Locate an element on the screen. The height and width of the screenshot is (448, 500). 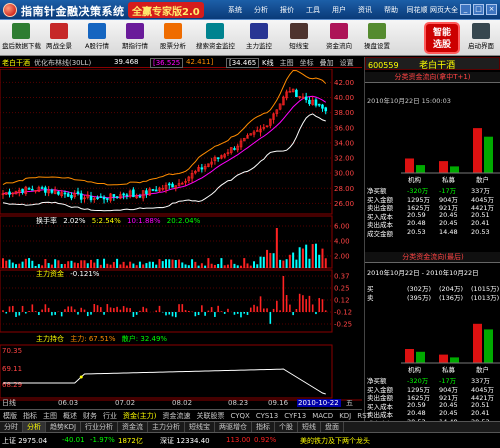
toolbar-label-7: 短线宝 is located at coordinates (299, 46).